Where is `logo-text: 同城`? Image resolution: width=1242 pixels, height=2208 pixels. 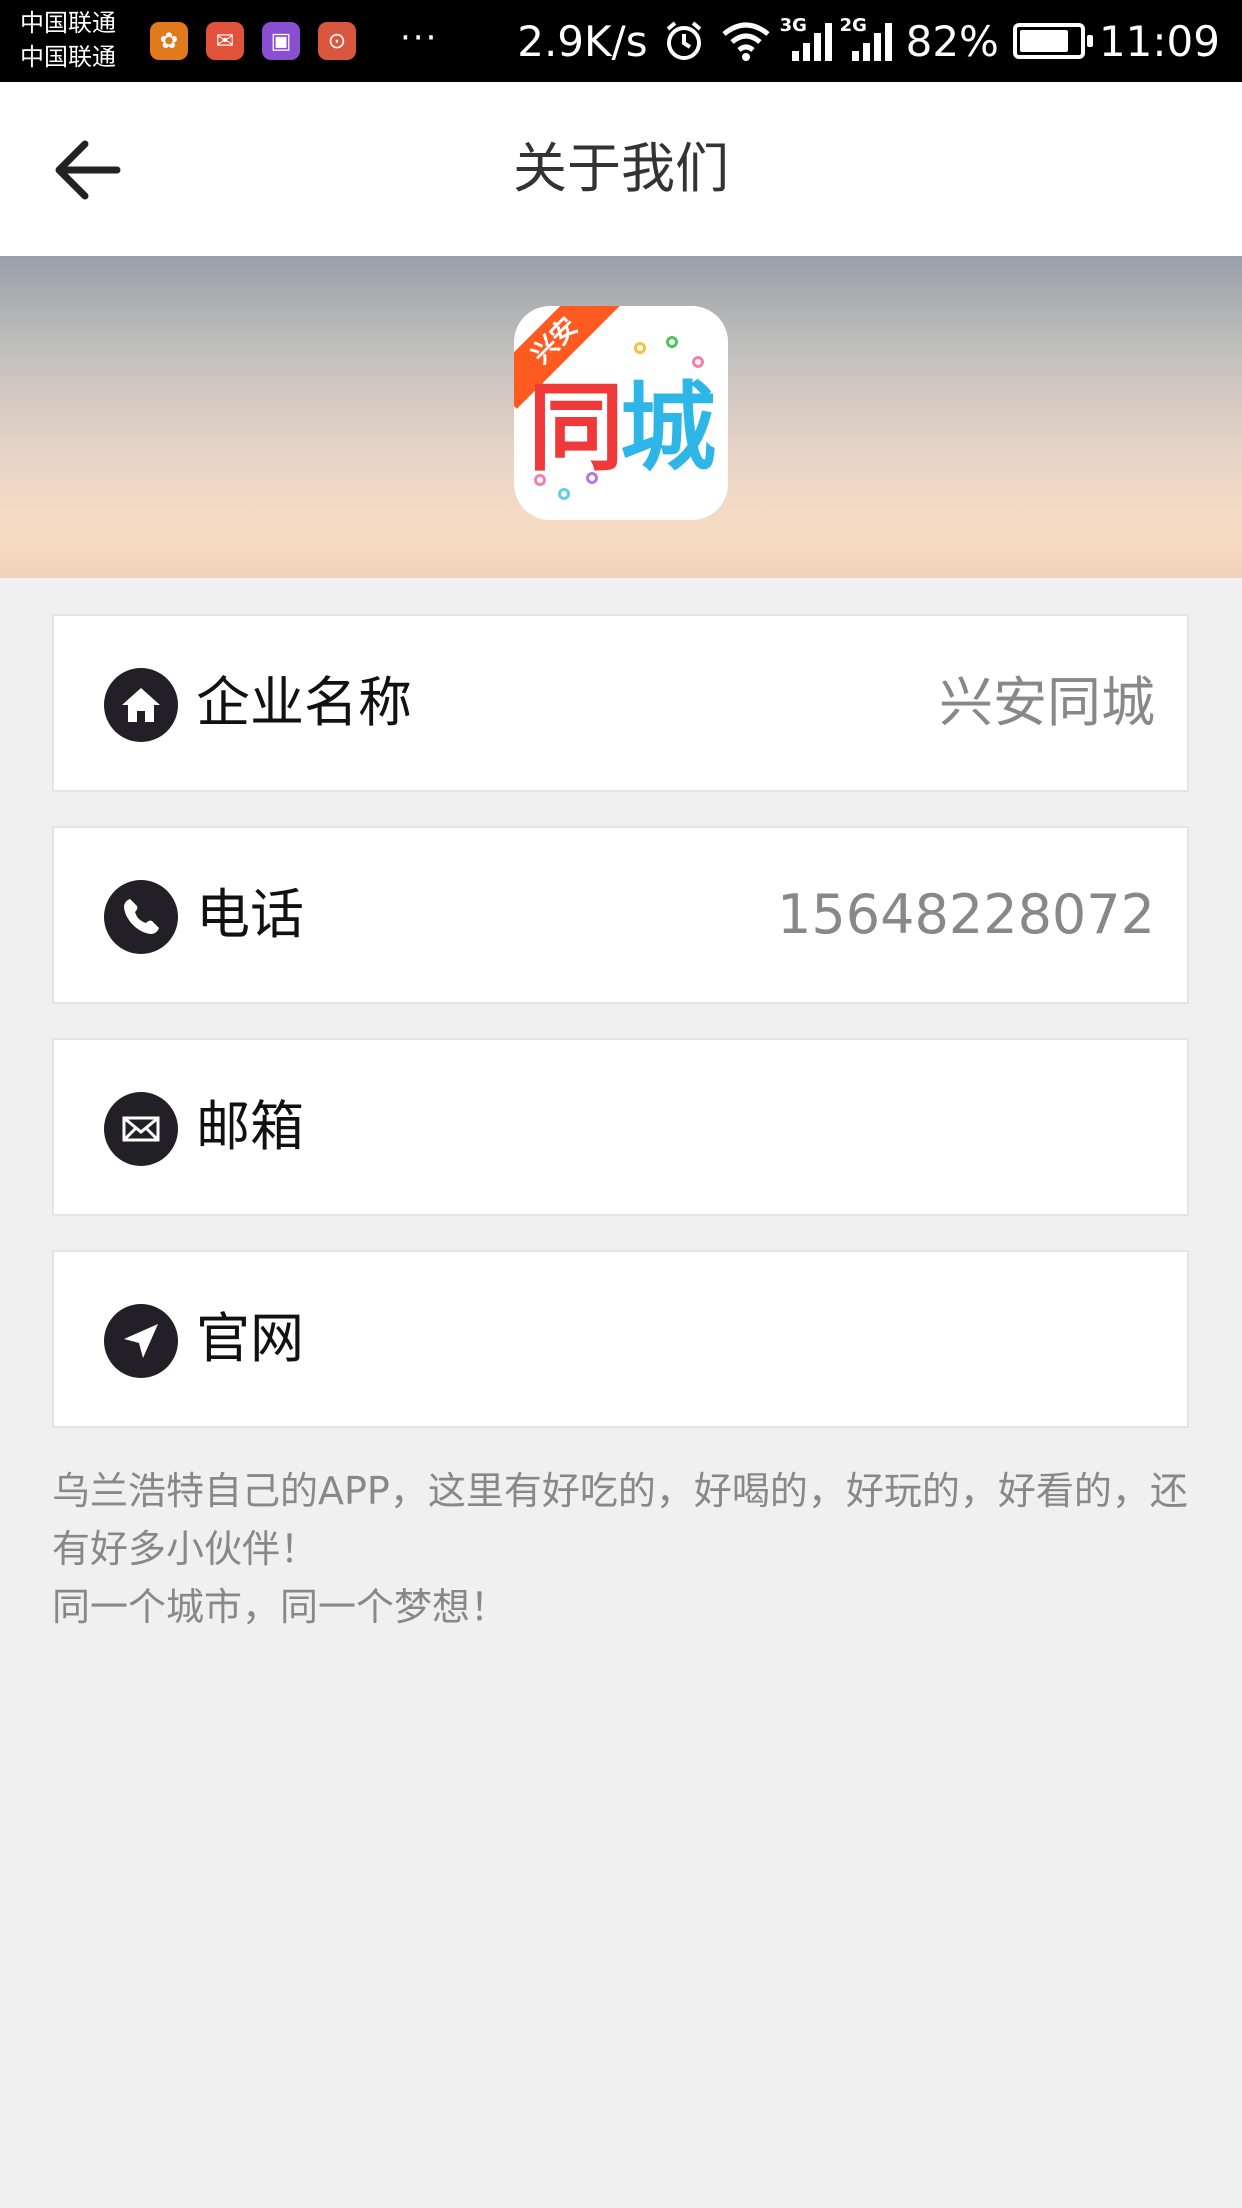
logo-text: 同城 is located at coordinates (622, 419).